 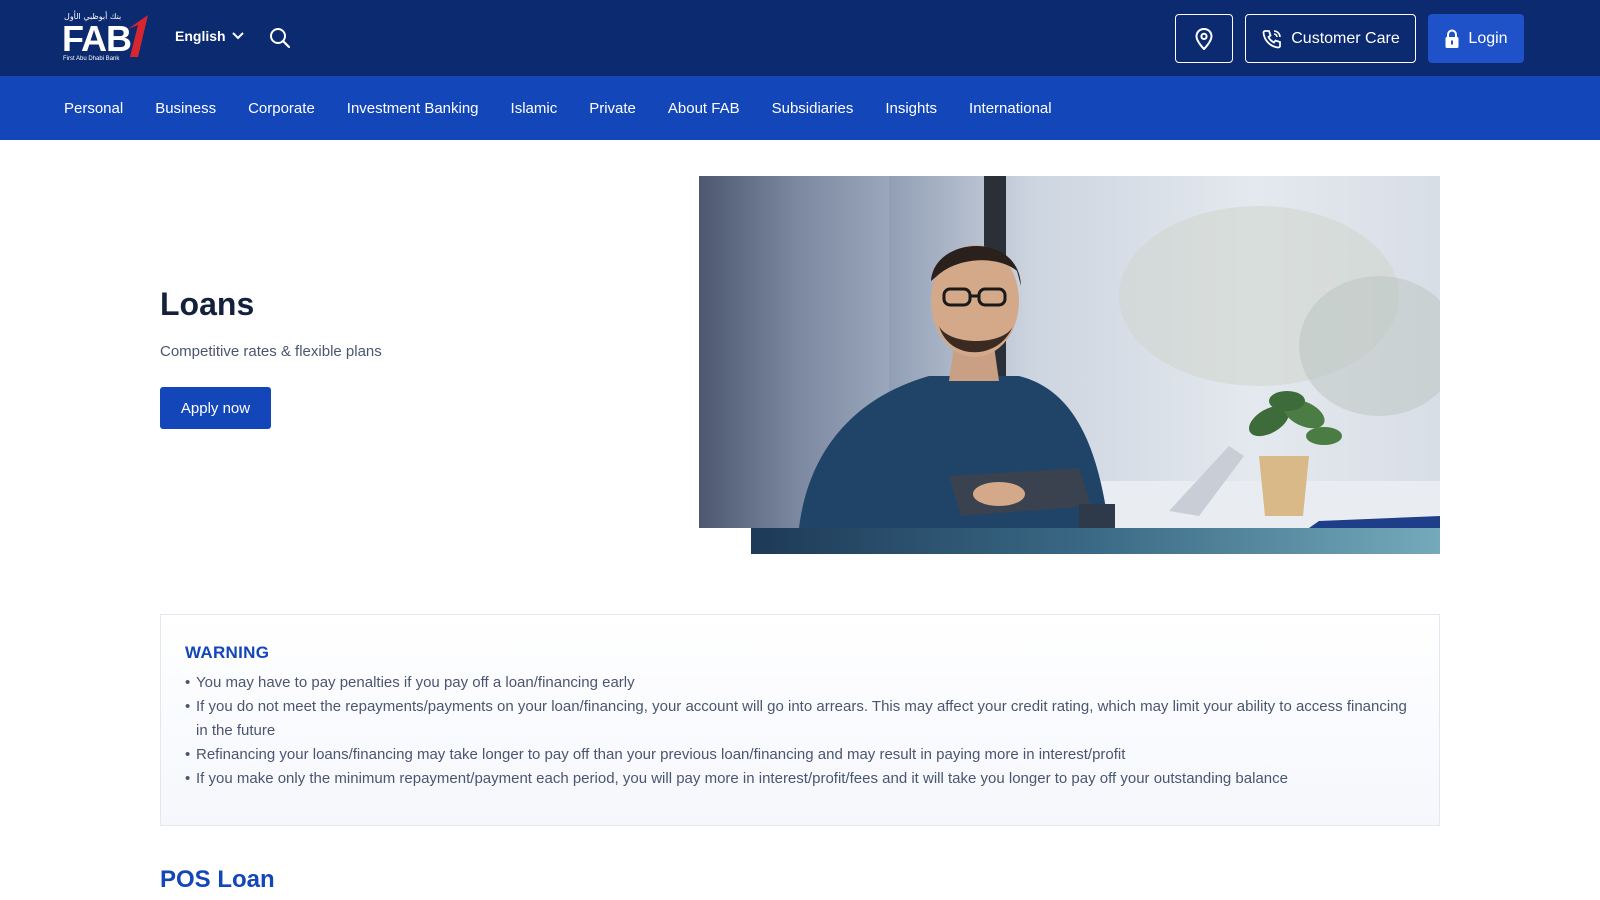 I want to click on hero-accent-strip, so click(x=1095, y=541).